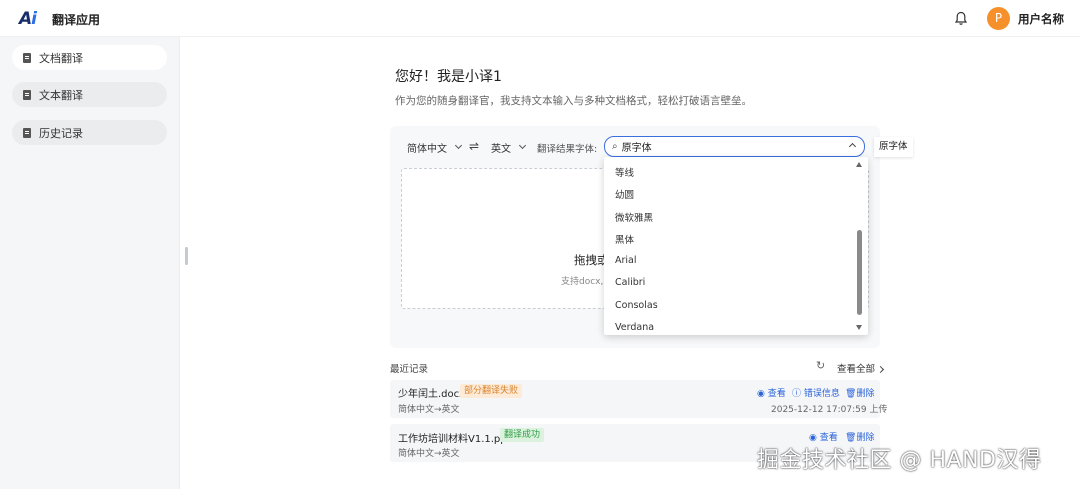 Image resolution: width=1080 pixels, height=489 pixels. I want to click on view-all-label: 查看全部, so click(856, 369).